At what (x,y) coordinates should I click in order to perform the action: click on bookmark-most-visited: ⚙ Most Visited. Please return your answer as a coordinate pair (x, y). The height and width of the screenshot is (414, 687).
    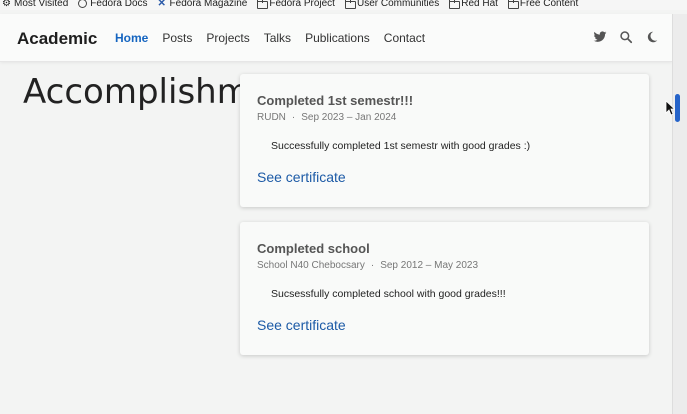
    Looking at the image, I should click on (35, 4).